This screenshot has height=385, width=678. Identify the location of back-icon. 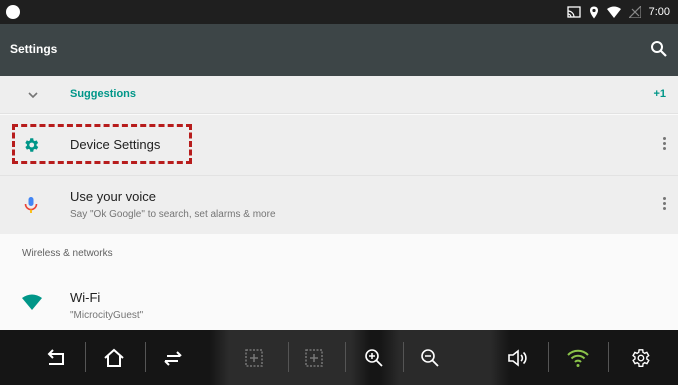
(55, 356).